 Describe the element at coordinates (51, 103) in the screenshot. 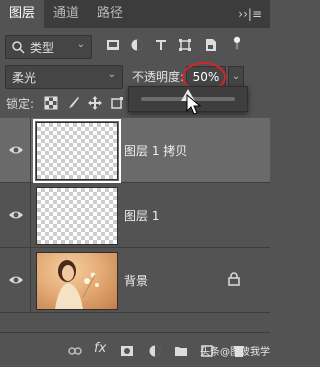

I see `lock-transparent-pixels-icon` at that location.